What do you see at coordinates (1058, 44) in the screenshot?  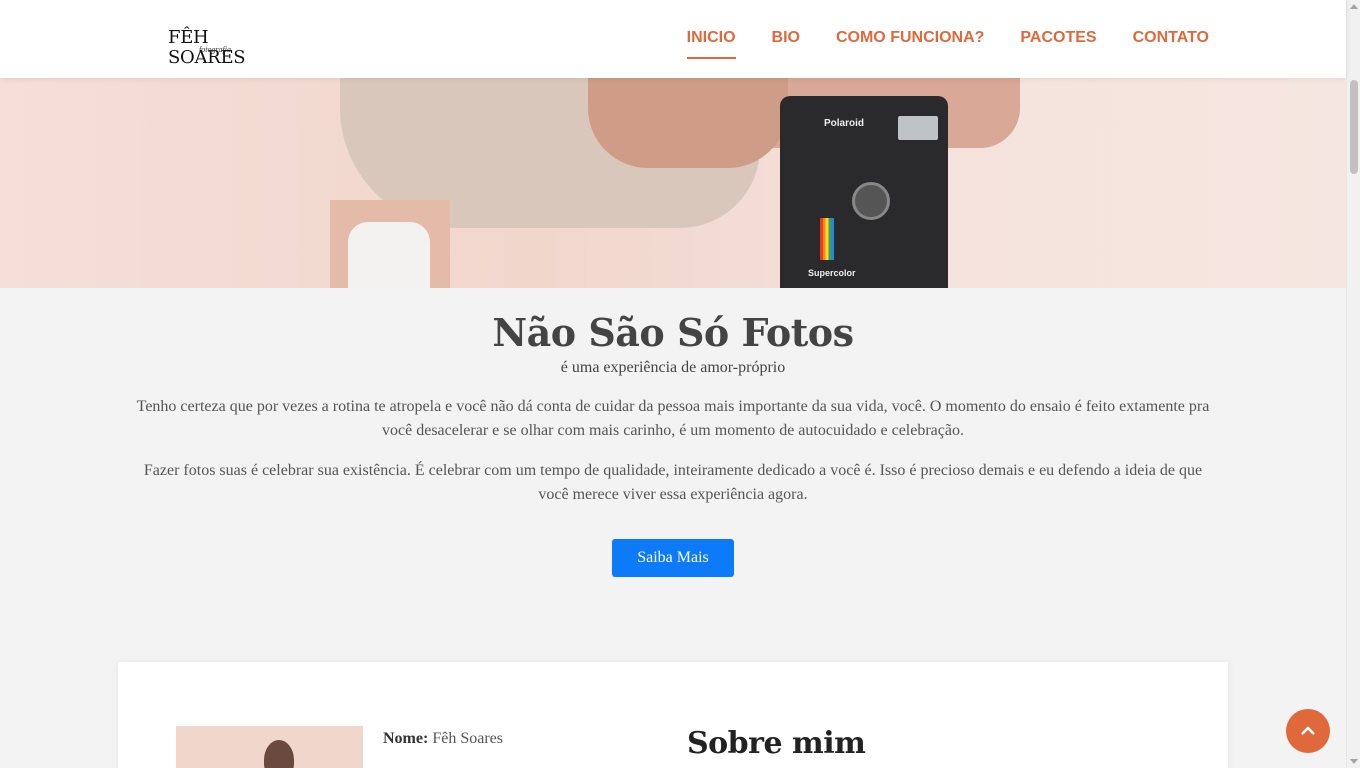 I see `nav-pacotes: PACOTES` at bounding box center [1058, 44].